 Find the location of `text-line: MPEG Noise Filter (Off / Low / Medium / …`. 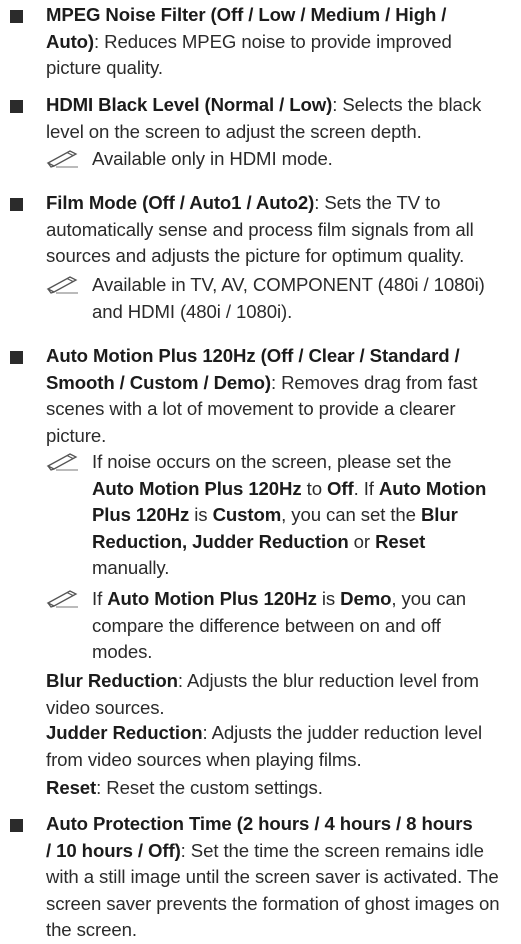

text-line: MPEG Noise Filter (Off / Low / Medium / … is located at coordinates (283, 15).